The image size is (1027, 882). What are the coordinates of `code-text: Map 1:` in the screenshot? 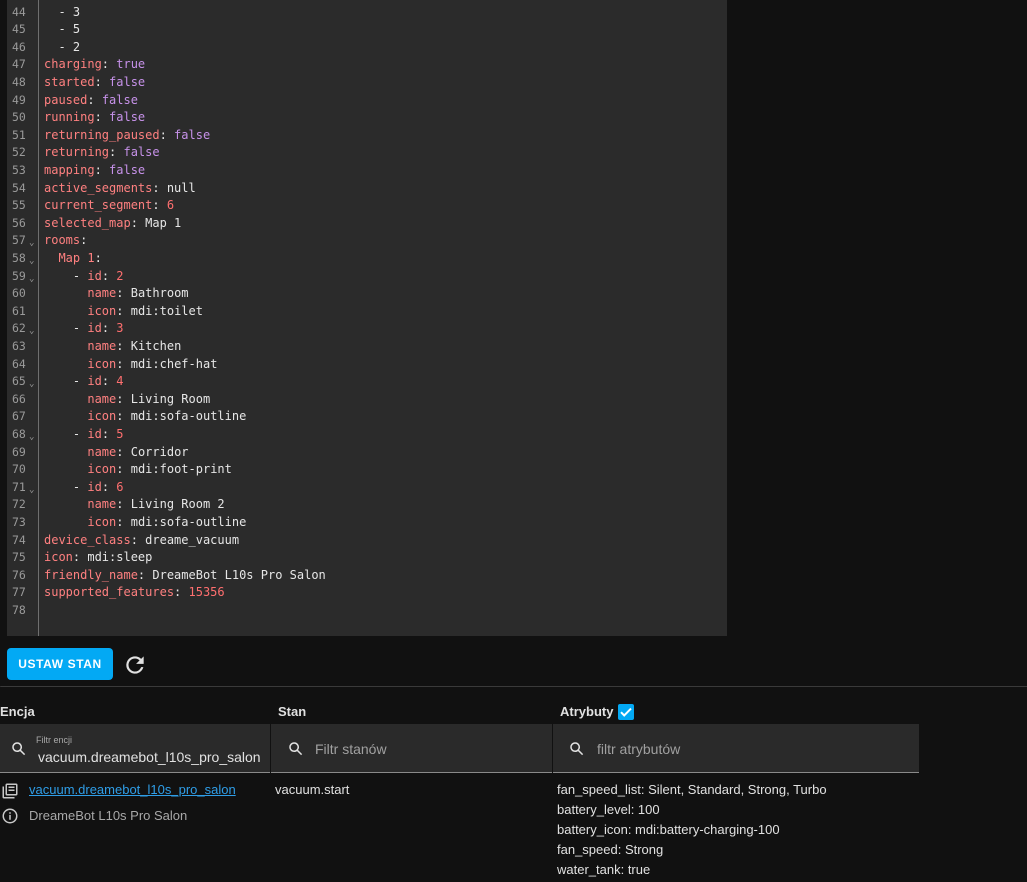 It's located at (73, 259).